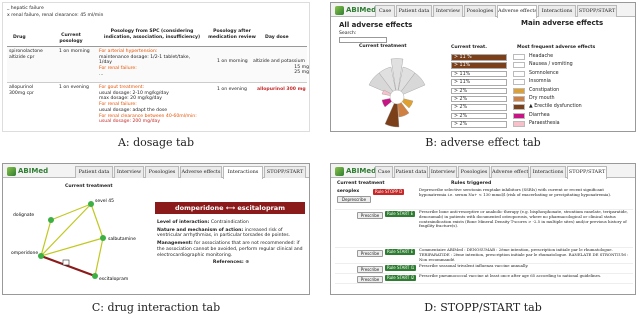 The height and width of the screenshot is (318, 640). I want to click on renal-checkbox: x, so click(8, 15).